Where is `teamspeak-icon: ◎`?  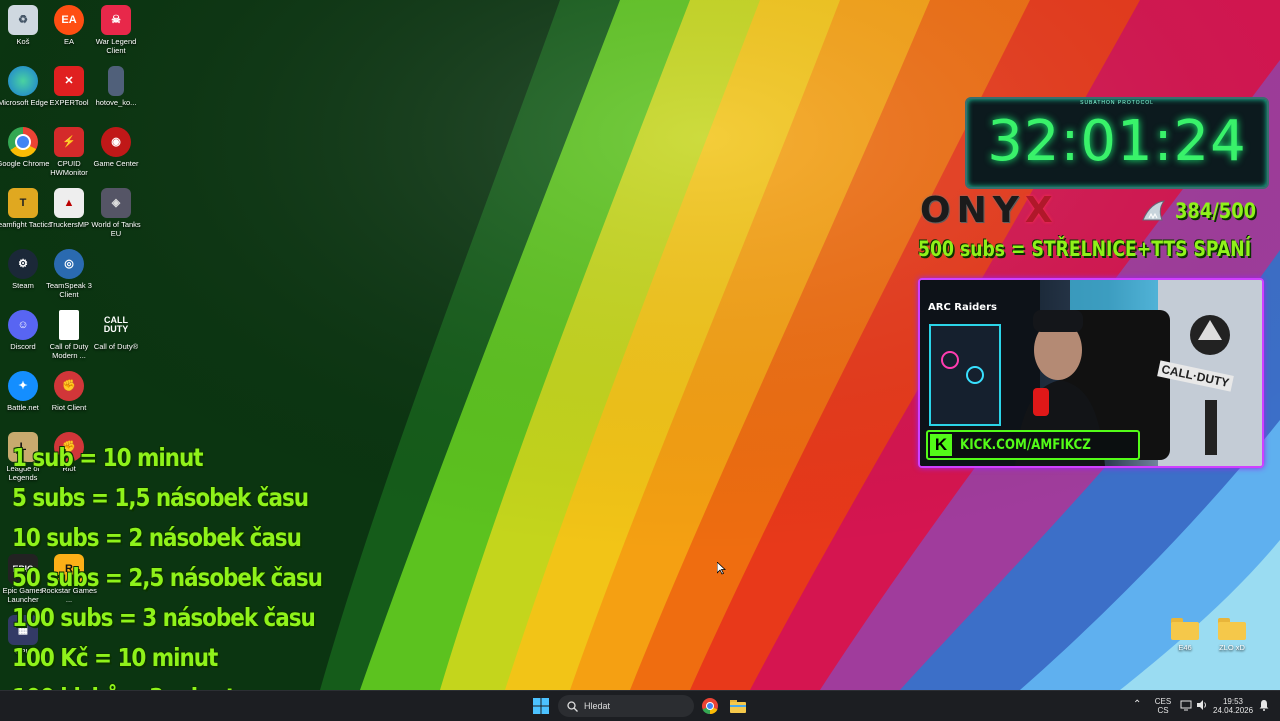
teamspeak-icon: ◎ is located at coordinates (69, 264).